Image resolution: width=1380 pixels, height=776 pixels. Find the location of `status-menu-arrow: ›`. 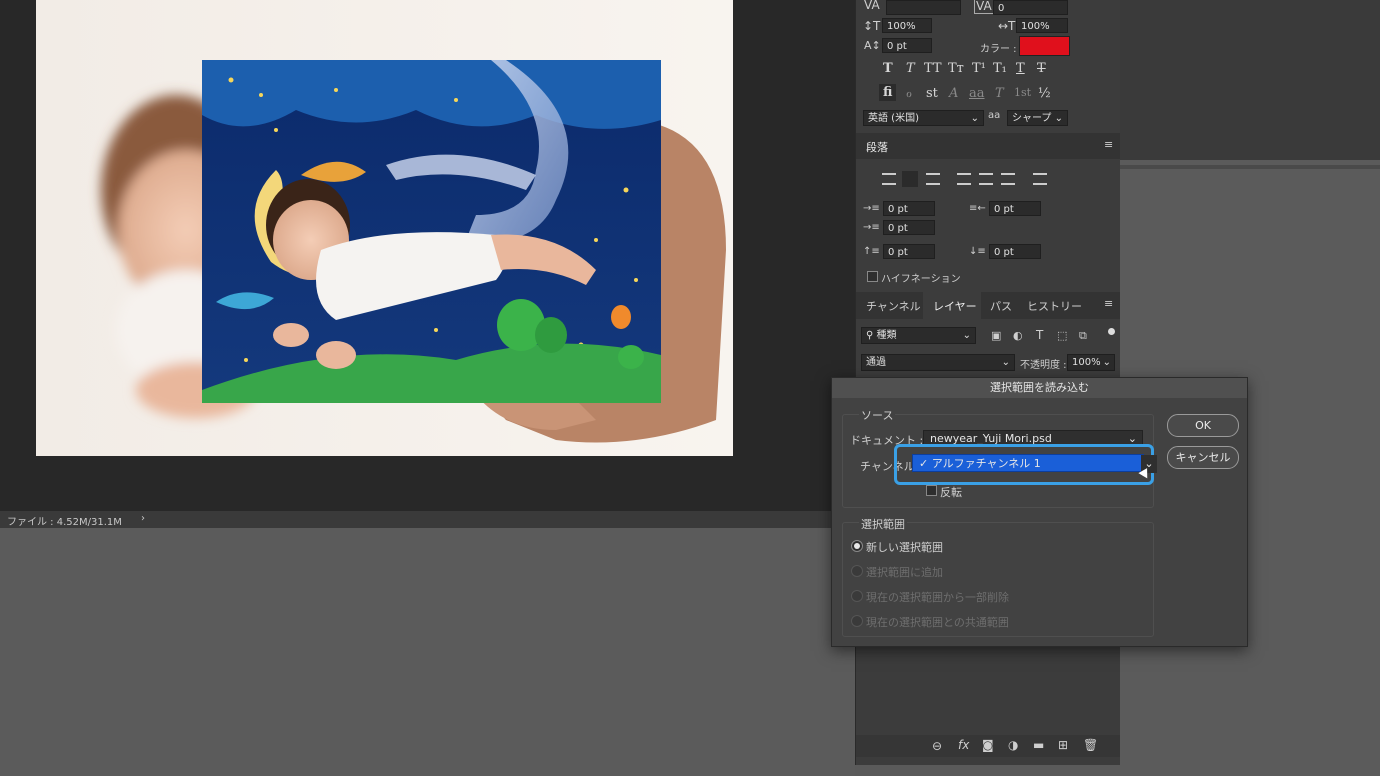

status-menu-arrow: › is located at coordinates (143, 518).